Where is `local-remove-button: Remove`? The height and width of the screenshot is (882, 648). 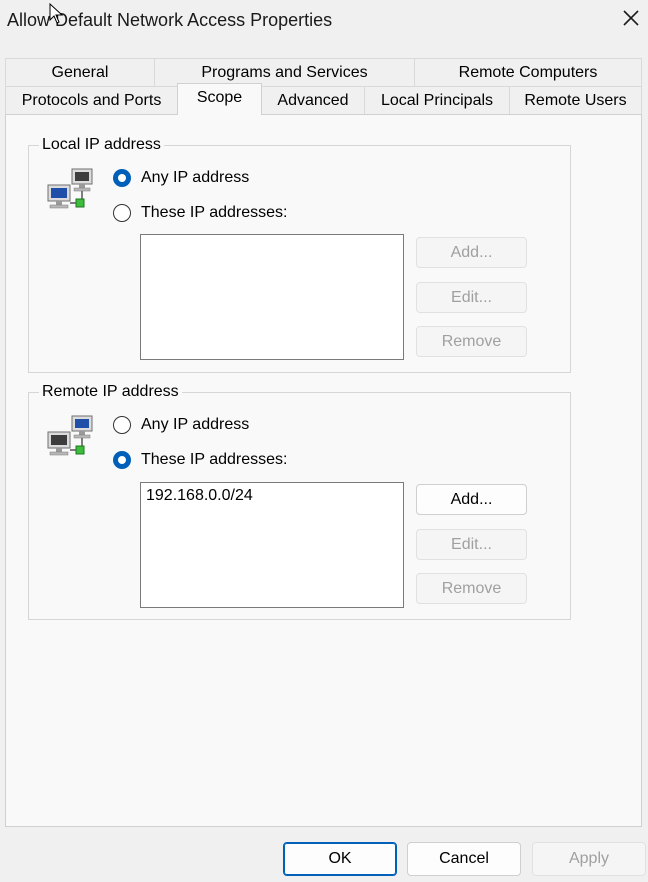 local-remove-button: Remove is located at coordinates (471, 341).